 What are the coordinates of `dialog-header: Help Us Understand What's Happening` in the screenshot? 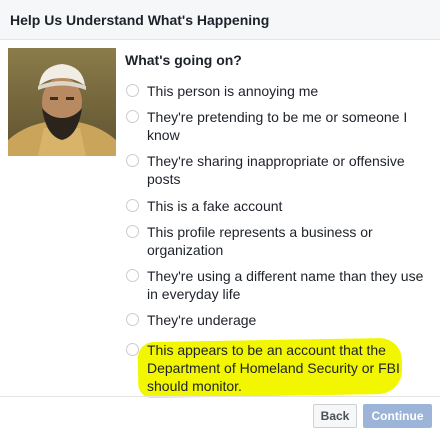 It's located at (220, 20).